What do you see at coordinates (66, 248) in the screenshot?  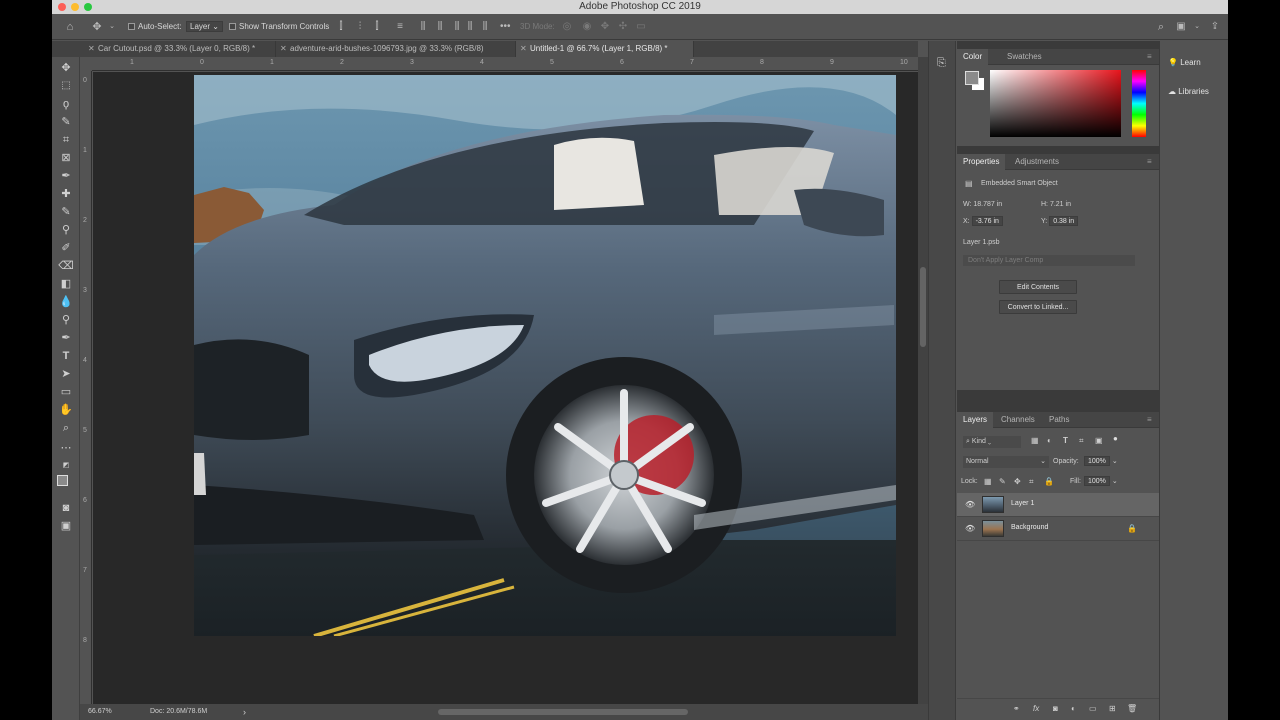 I see `history-brush-tool-icon: ✐` at bounding box center [66, 248].